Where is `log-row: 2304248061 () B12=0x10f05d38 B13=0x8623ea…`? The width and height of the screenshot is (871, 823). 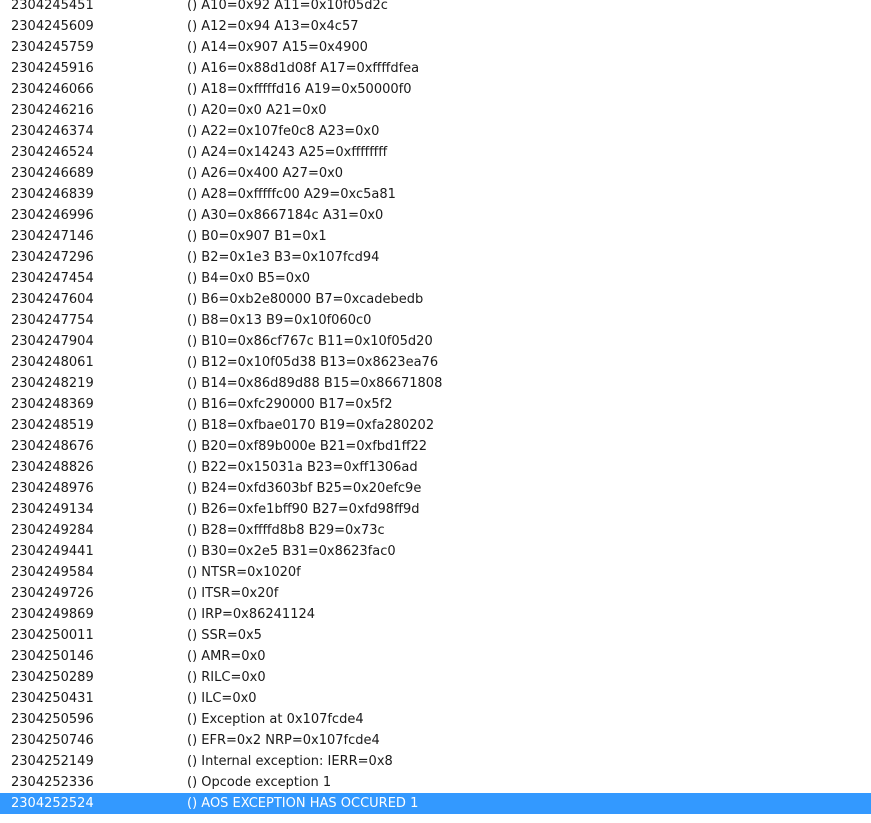 log-row: 2304248061 () B12=0x10f05d38 B13=0x8623ea… is located at coordinates (435, 362).